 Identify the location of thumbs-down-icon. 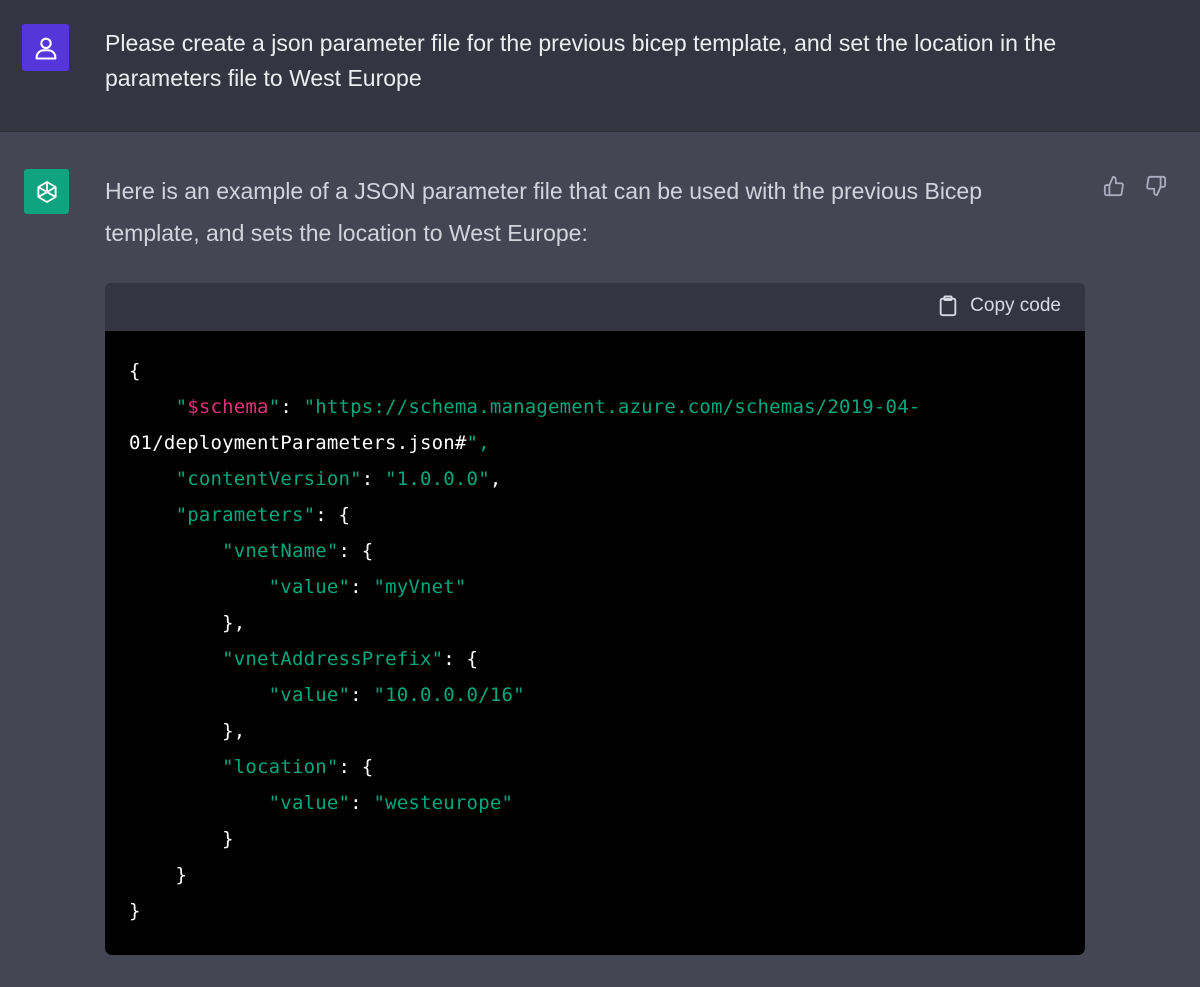
(1156, 186).